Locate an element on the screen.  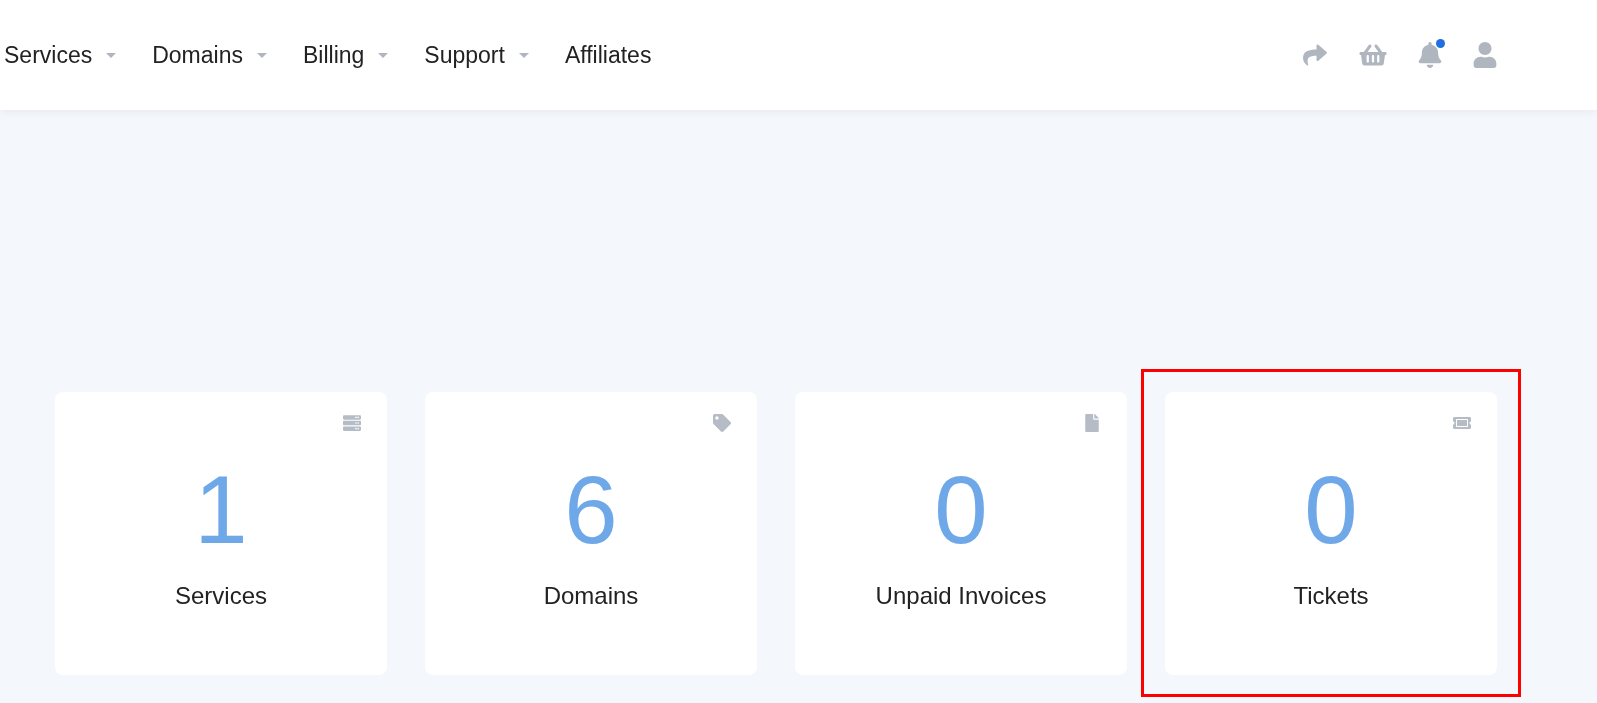
share-icon is located at coordinates (1315, 55).